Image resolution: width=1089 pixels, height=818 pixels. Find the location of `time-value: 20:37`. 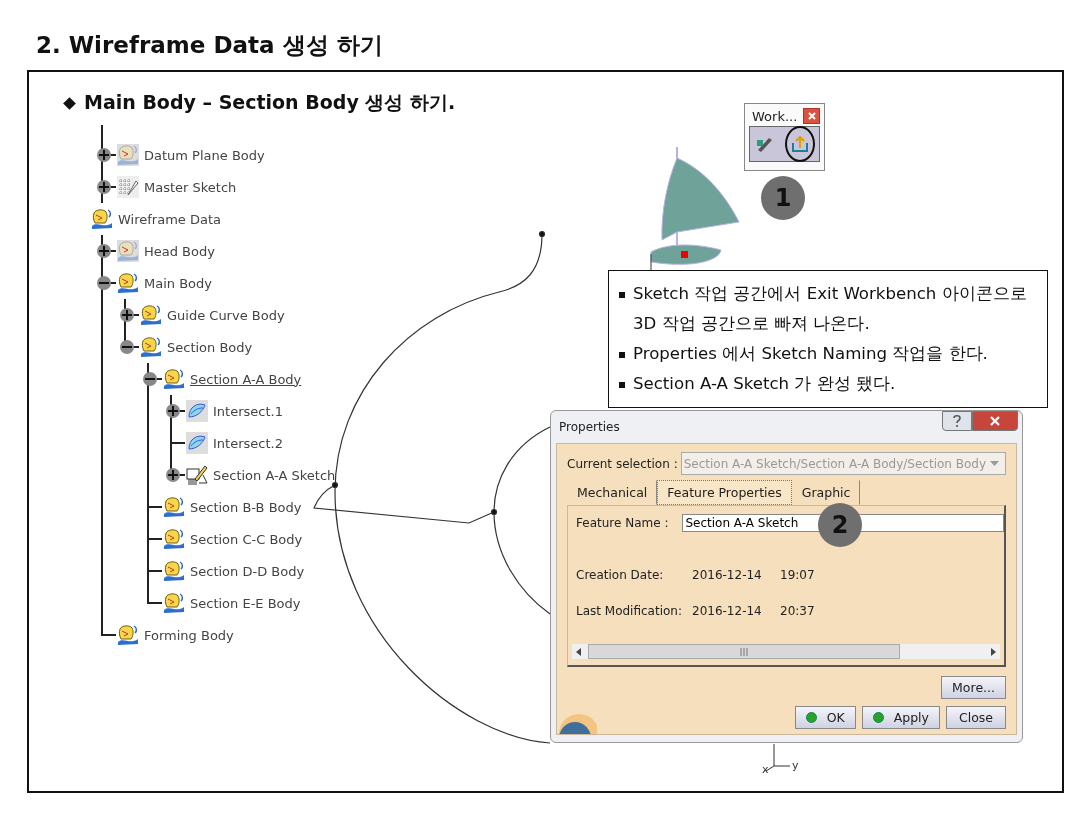

time-value: 20:37 is located at coordinates (797, 611).